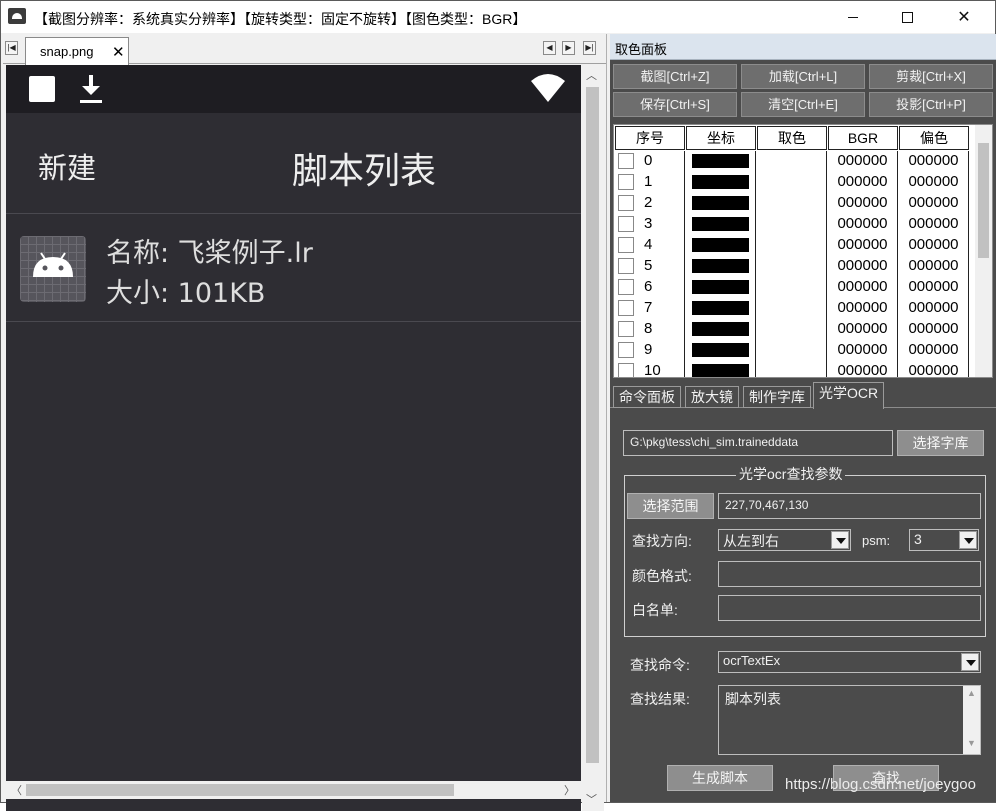 This screenshot has height=811, width=996. What do you see at coordinates (853, 17) in the screenshot?
I see `minimize-button` at bounding box center [853, 17].